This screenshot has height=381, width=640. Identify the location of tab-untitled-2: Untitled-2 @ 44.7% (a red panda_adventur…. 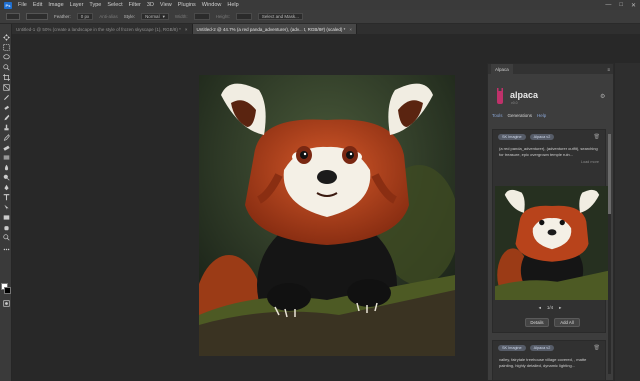
(274, 29).